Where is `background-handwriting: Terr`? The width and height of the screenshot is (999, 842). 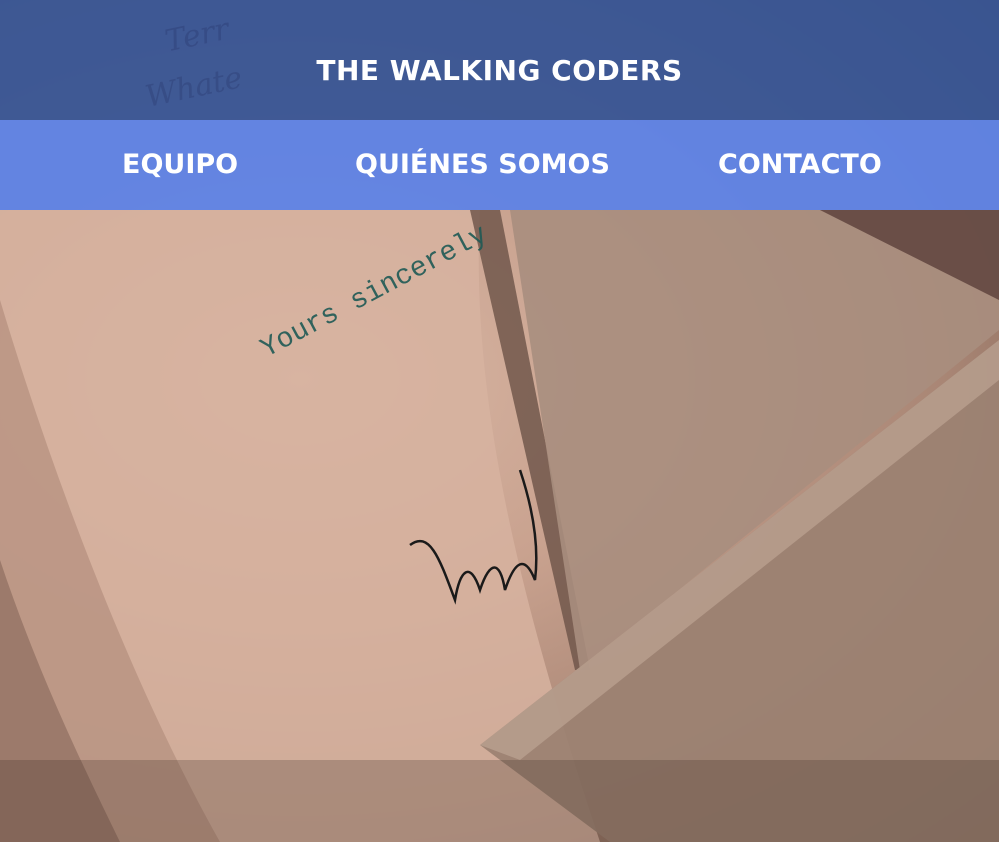
background-handwriting: Terr is located at coordinates (197, 35).